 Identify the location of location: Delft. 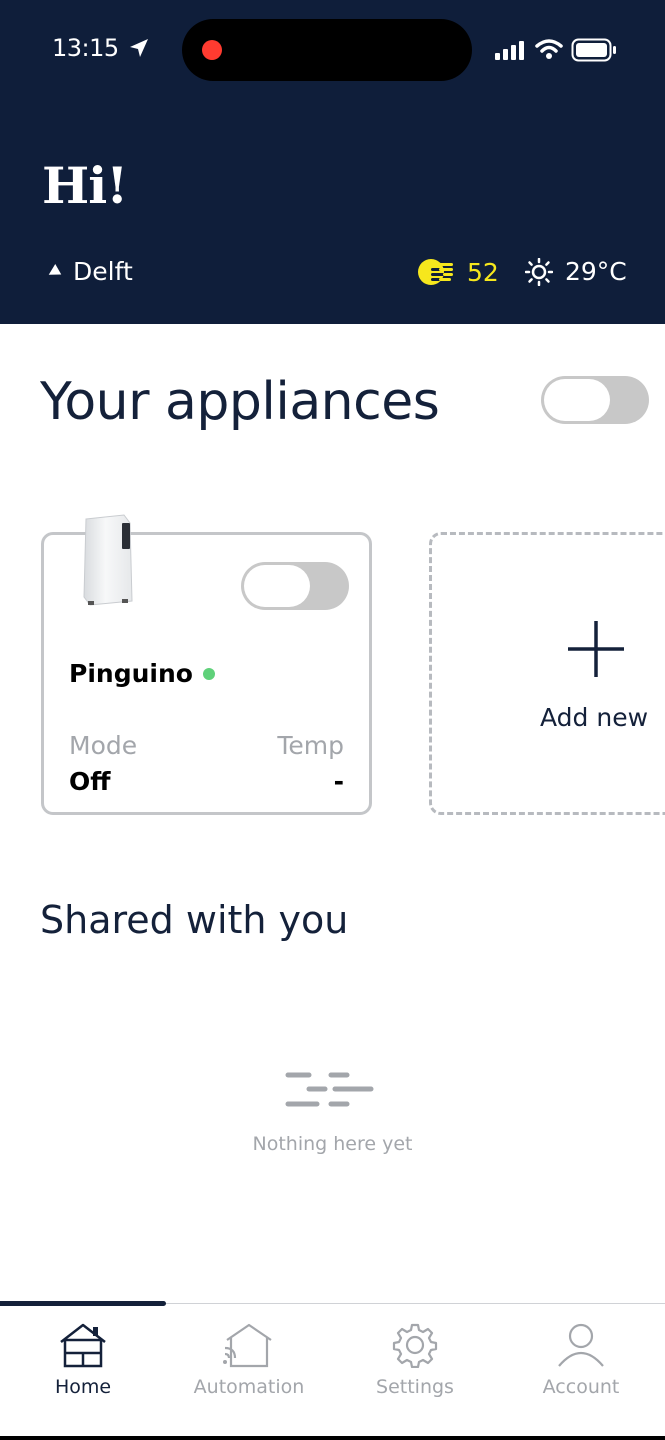
(89, 271).